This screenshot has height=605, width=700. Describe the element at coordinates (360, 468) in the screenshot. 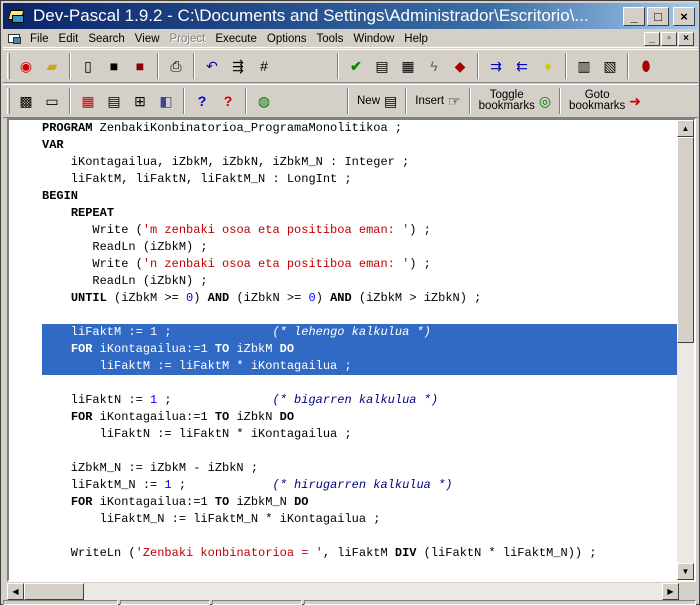

I see `code-line: iZbkM_N := iZbkM - iZbkN ;` at that location.